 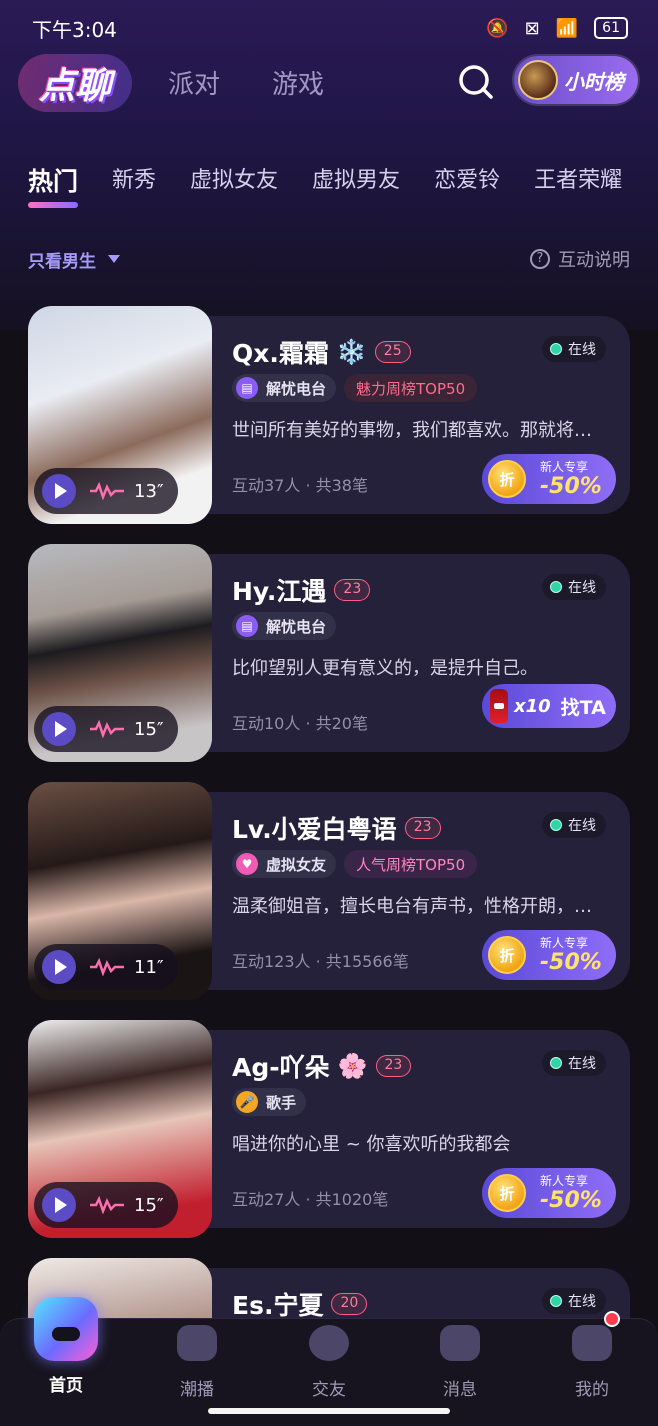 What do you see at coordinates (592, 1390) in the screenshot?
I see `tab-label: 我的` at bounding box center [592, 1390].